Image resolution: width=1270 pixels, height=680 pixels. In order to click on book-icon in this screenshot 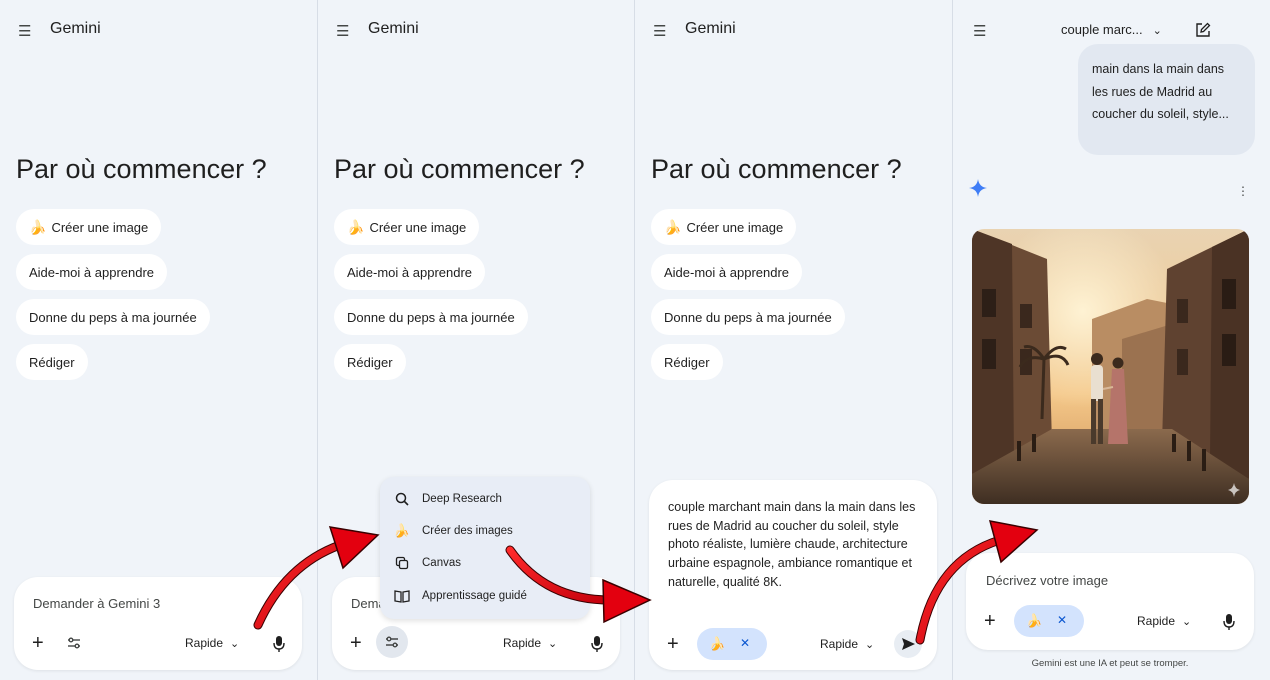, I will do `click(402, 596)`.